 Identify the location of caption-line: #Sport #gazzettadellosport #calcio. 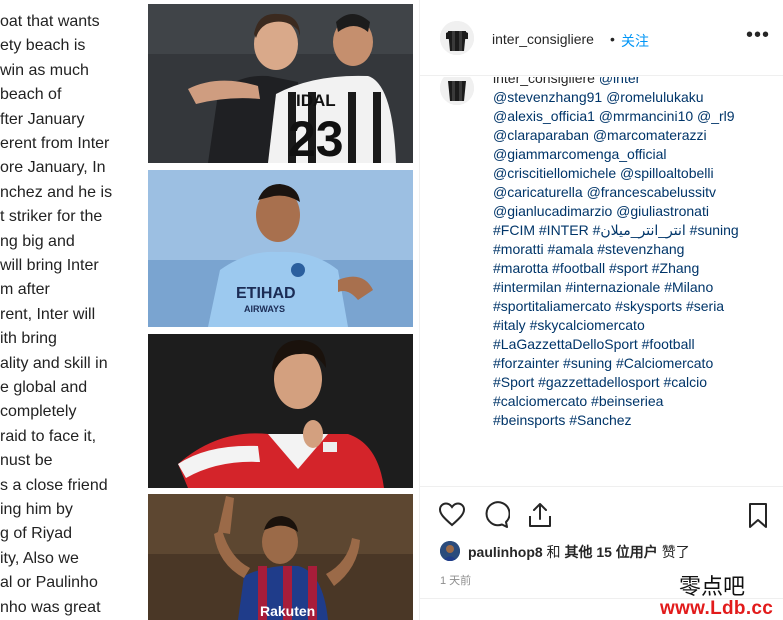
(635, 382).